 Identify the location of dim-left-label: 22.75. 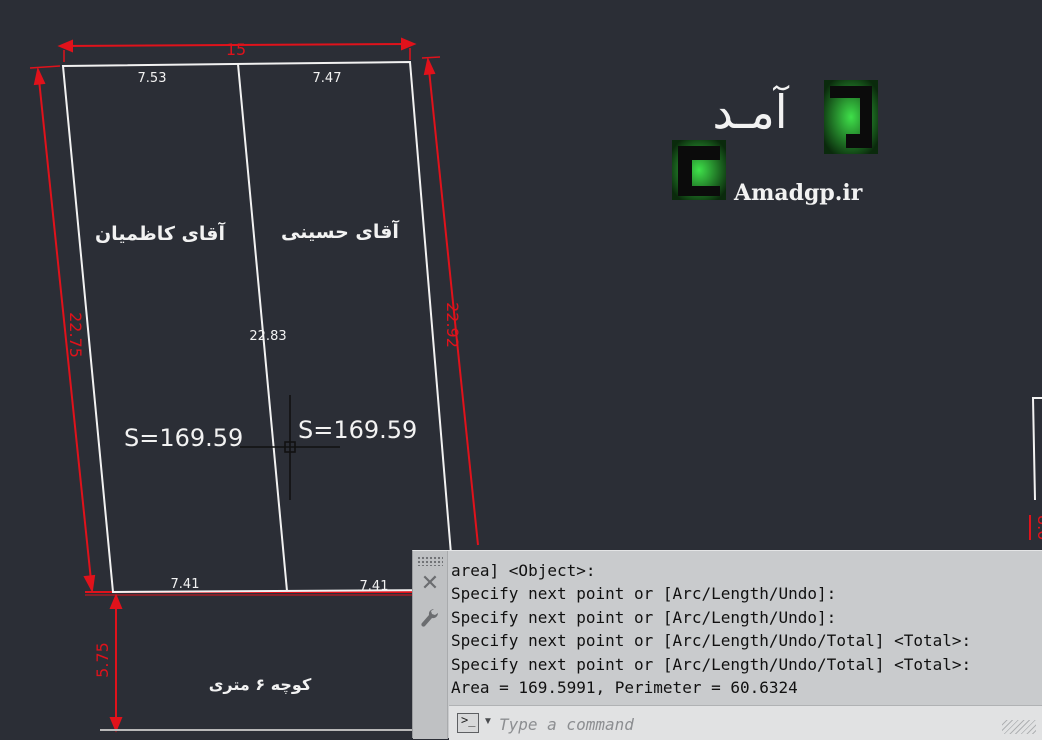
(75, 335).